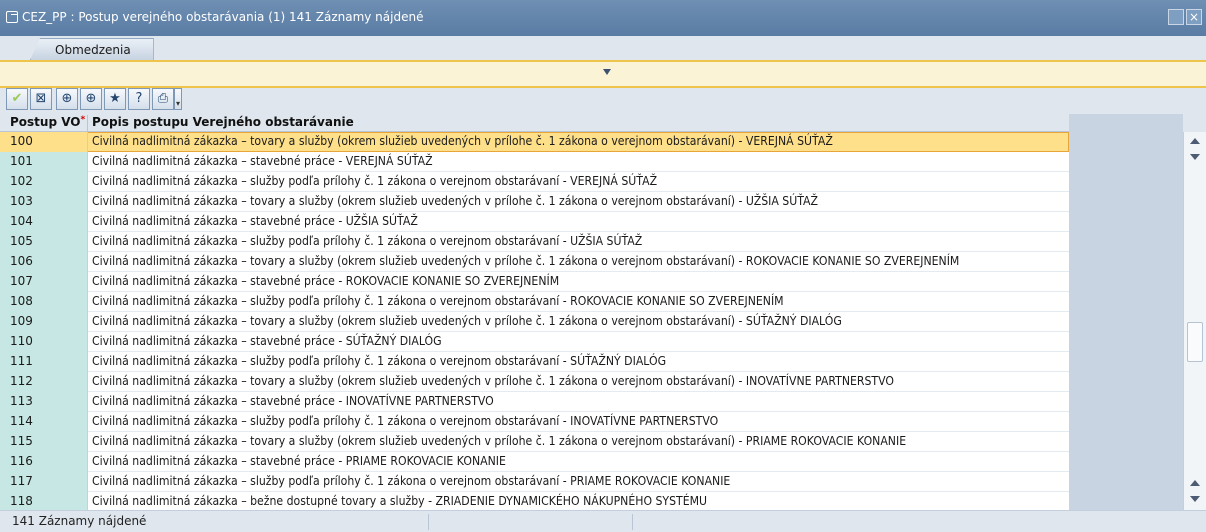  Describe the element at coordinates (67, 99) in the screenshot. I see `find-icon: ⊕` at that location.